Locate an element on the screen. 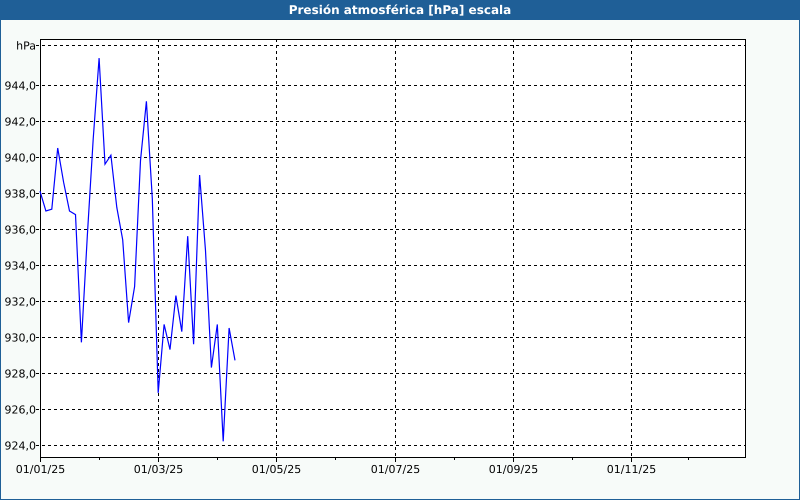  axis-label: 932,0 is located at coordinates (20, 302).